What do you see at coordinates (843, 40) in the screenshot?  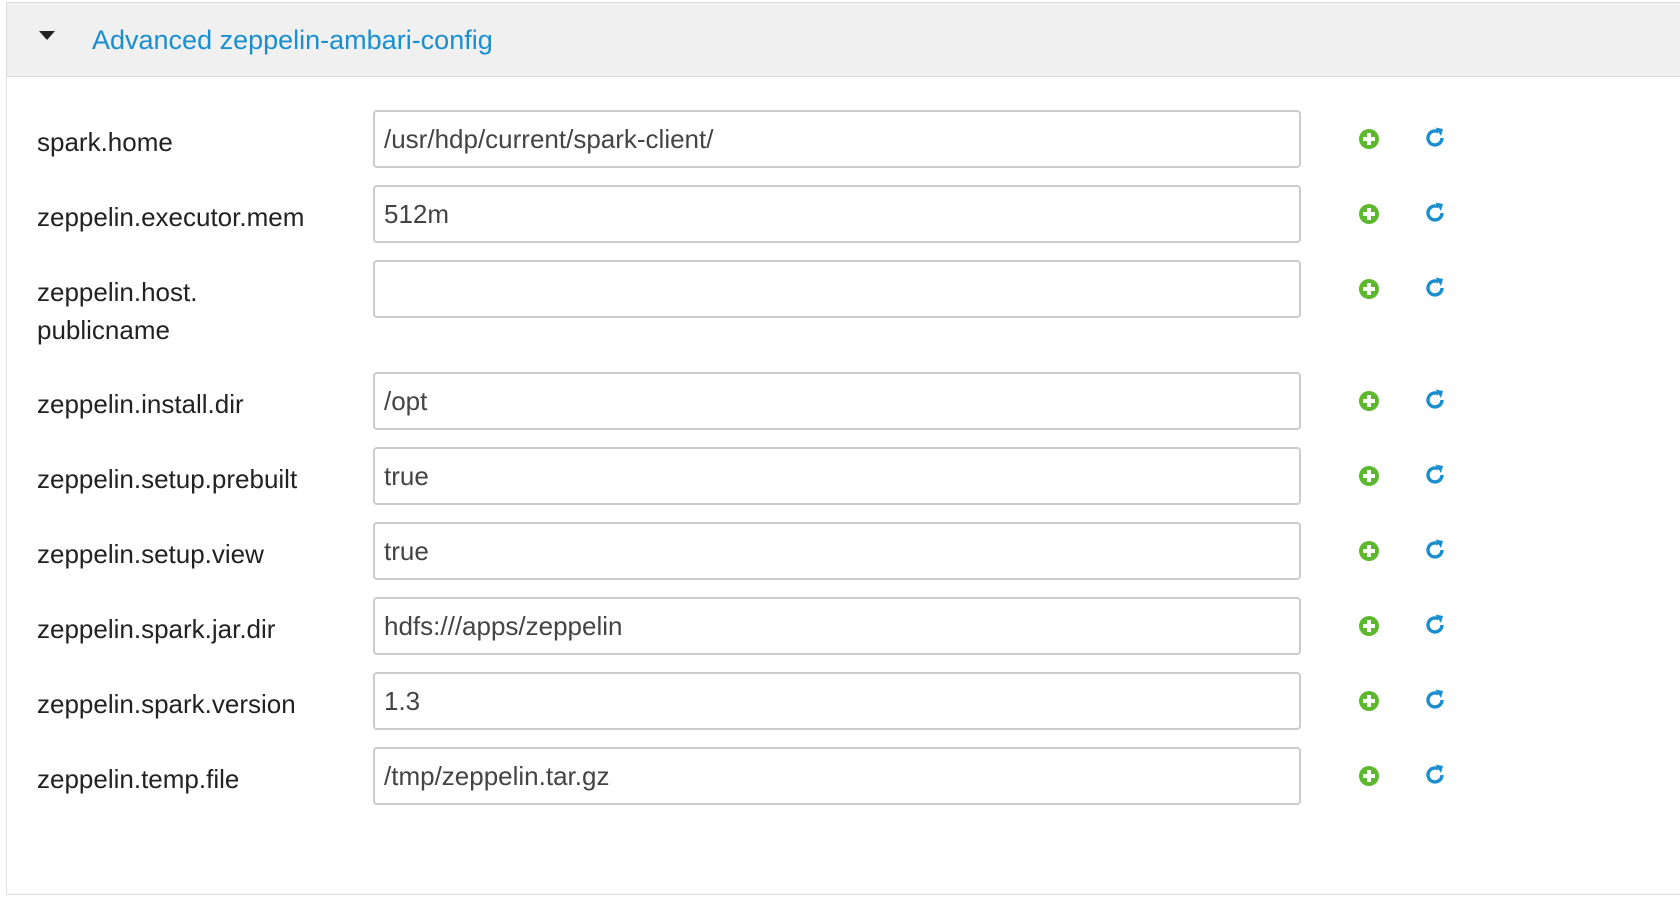 I see `section-header: Advanced zeppelin-ambari-config` at bounding box center [843, 40].